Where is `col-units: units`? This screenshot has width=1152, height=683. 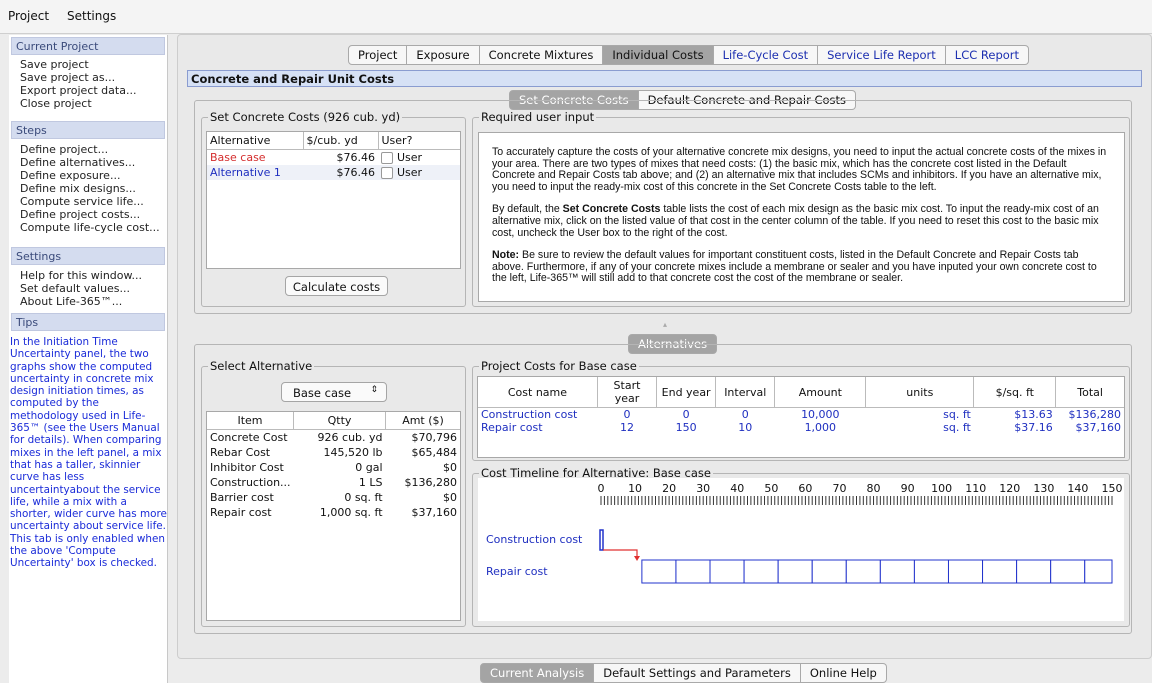 col-units: units is located at coordinates (920, 392).